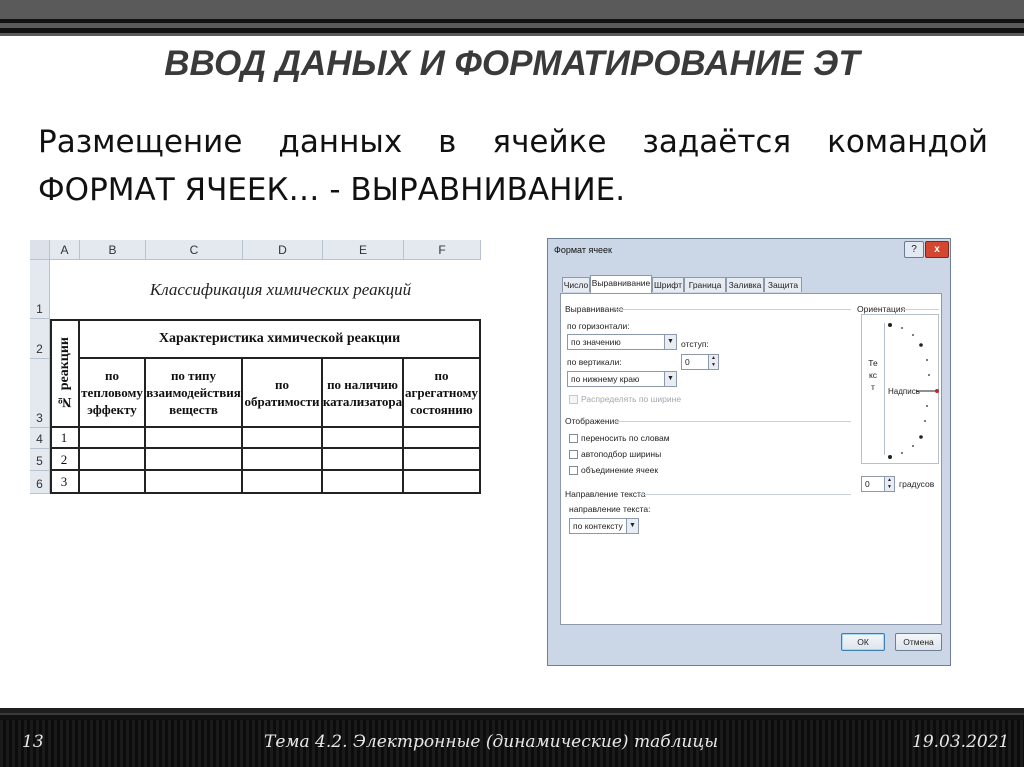 The height and width of the screenshot is (767, 1024). What do you see at coordinates (622, 342) in the screenshot?
I see `horizontal-select: по значению ▼` at bounding box center [622, 342].